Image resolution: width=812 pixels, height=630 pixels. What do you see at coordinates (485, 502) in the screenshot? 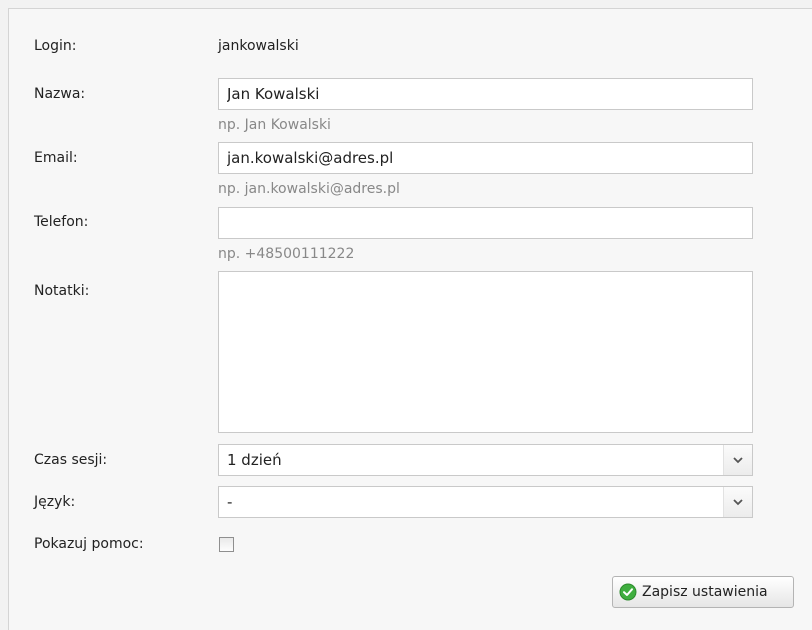
I see `language-select: -` at bounding box center [485, 502].